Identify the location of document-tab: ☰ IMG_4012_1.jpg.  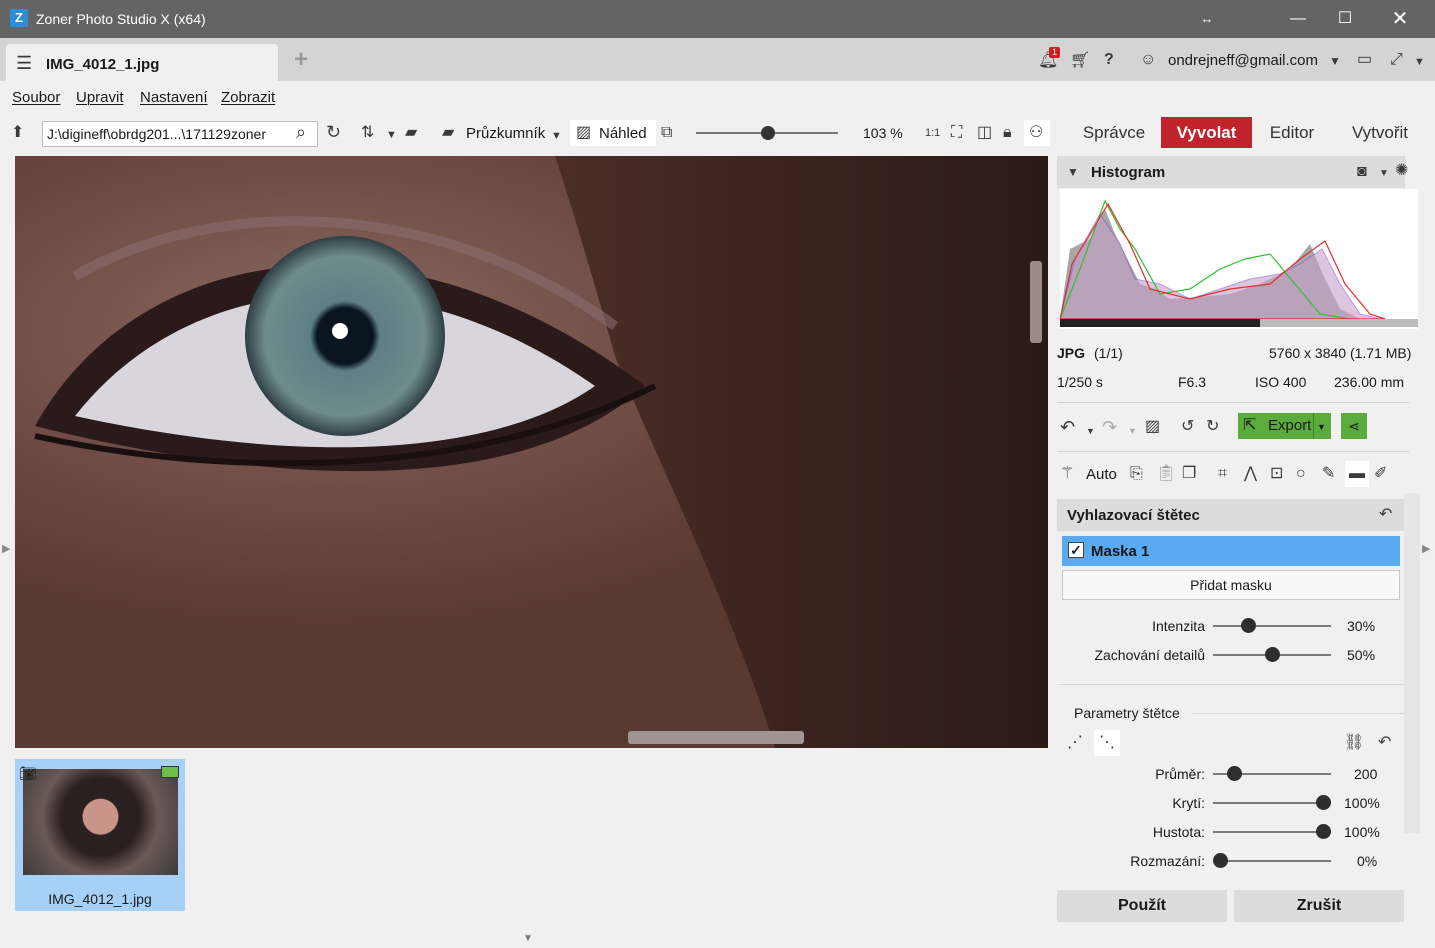
(142, 62).